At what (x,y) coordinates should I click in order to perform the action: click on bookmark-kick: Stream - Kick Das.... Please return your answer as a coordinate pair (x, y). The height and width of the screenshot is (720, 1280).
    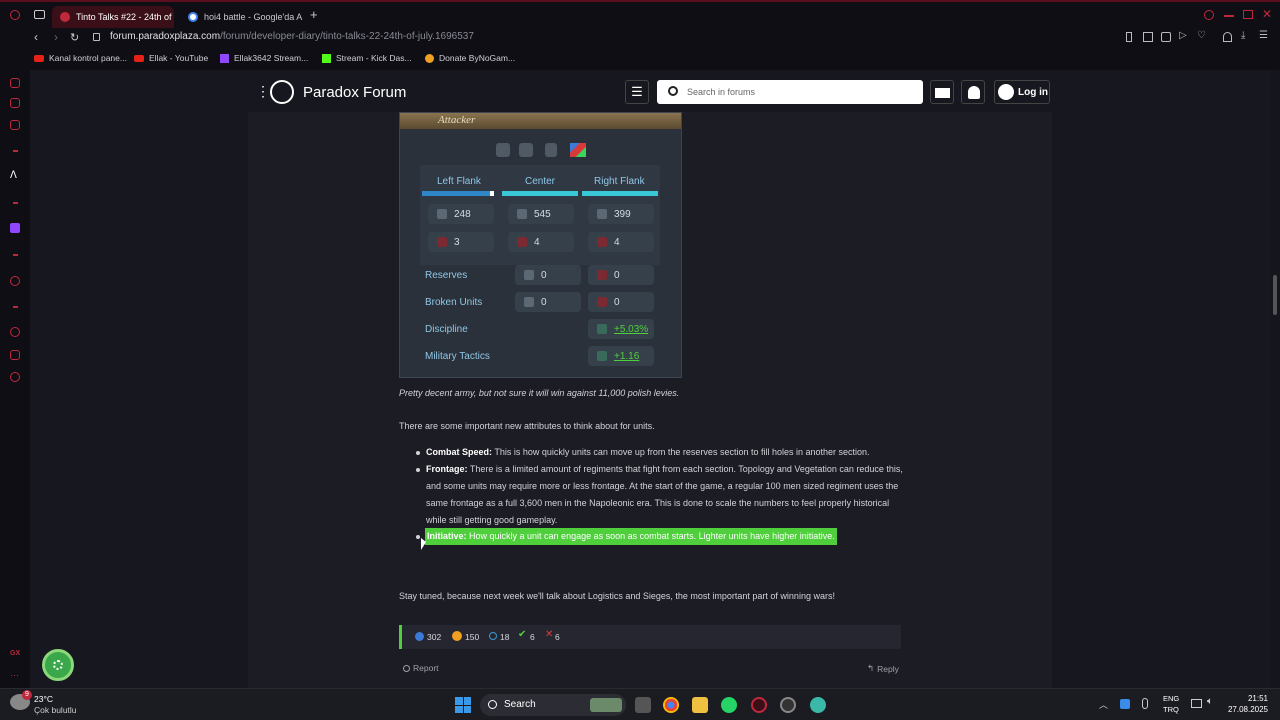
    Looking at the image, I should click on (367, 58).